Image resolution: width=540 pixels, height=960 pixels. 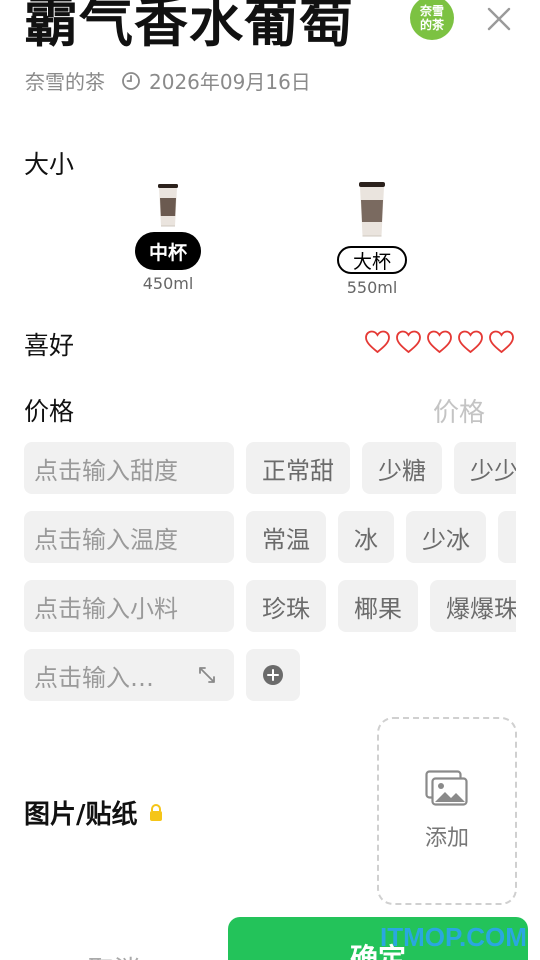 What do you see at coordinates (501, 342) in the screenshot?
I see `heart-5-icon` at bounding box center [501, 342].